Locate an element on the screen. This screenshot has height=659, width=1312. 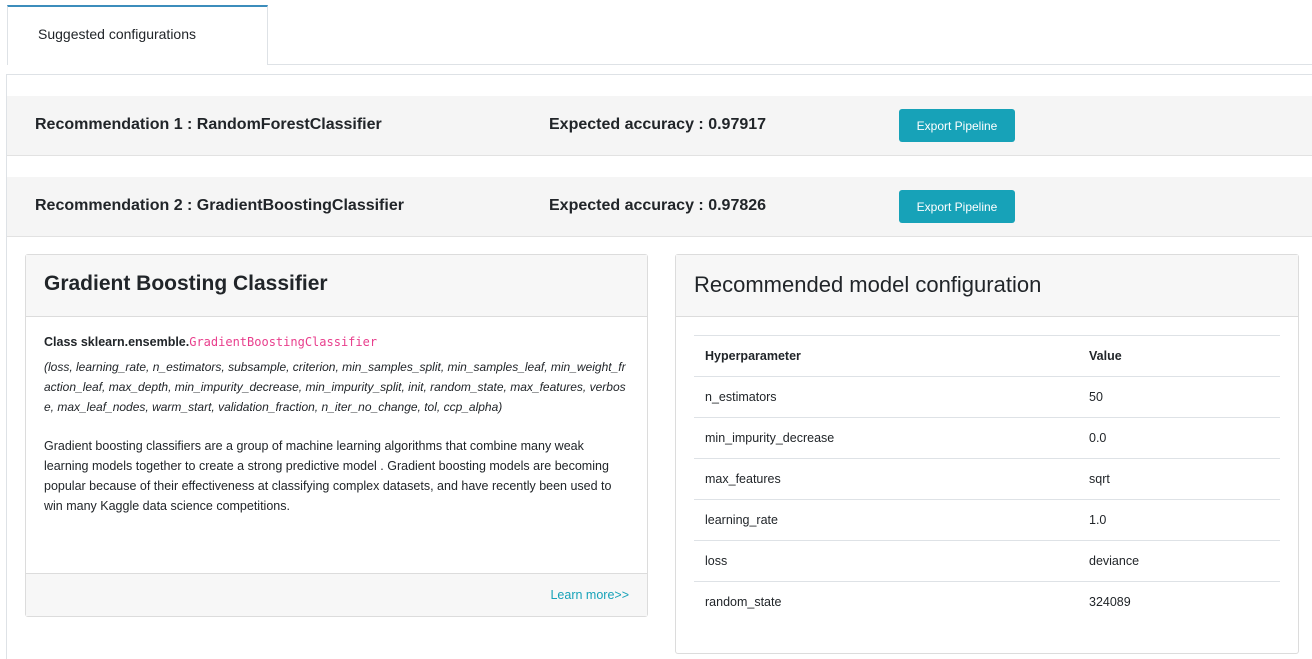
table-row: min_impurity_decrease 0.0 is located at coordinates (987, 438).